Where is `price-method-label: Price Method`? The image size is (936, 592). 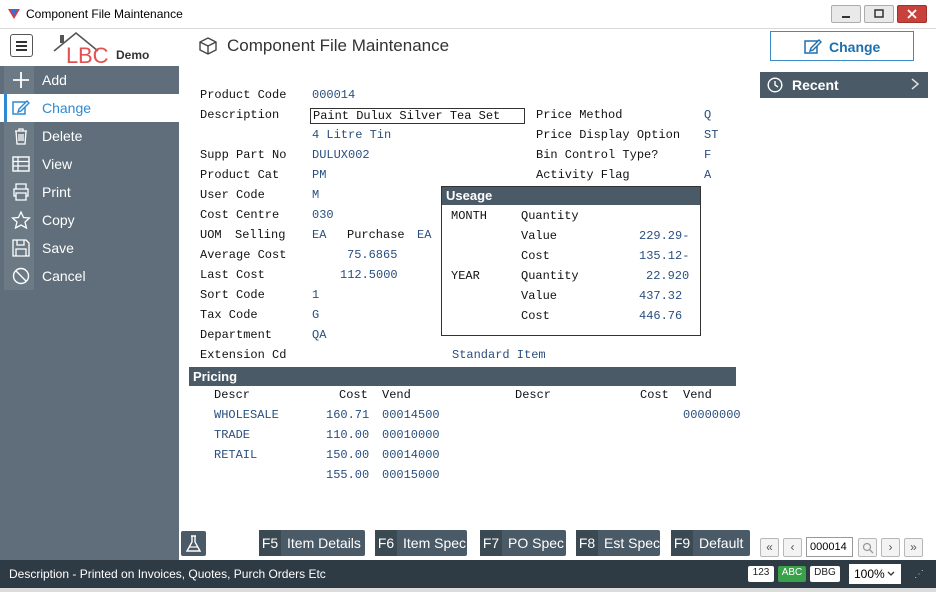
price-method-label: Price Method is located at coordinates (579, 115).